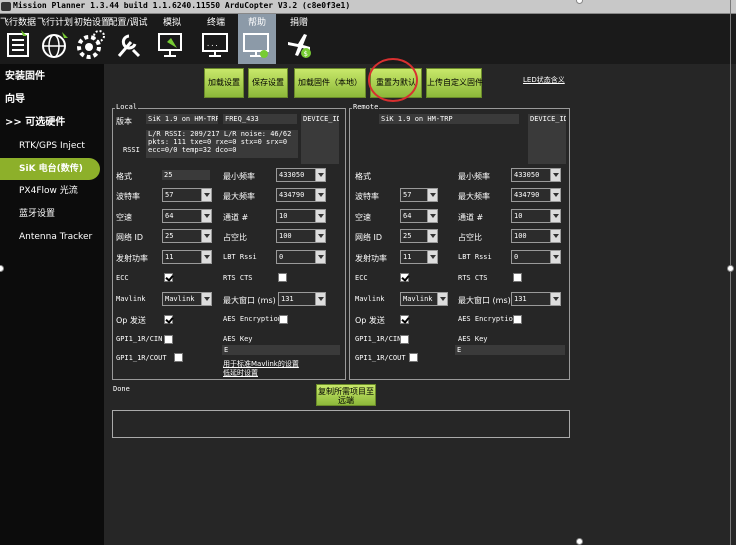 This screenshot has height=545, width=736. What do you see at coordinates (124, 121) in the screenshot?
I see `version-label: 版本` at bounding box center [124, 121].